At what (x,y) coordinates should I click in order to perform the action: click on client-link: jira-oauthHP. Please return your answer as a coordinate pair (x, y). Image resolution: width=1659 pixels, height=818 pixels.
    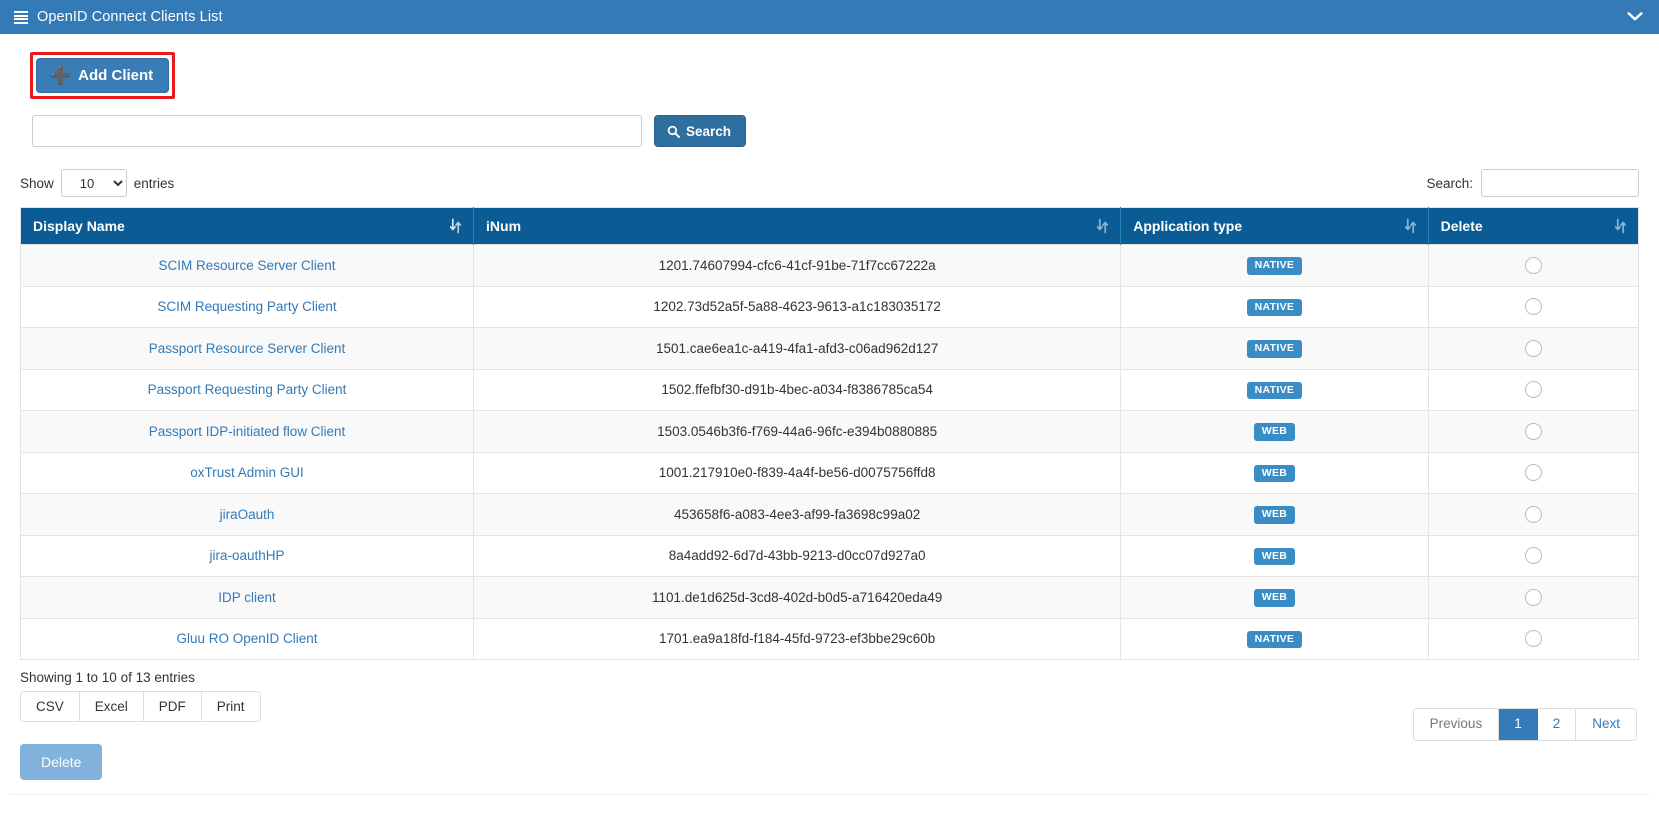
    Looking at the image, I should click on (246, 555).